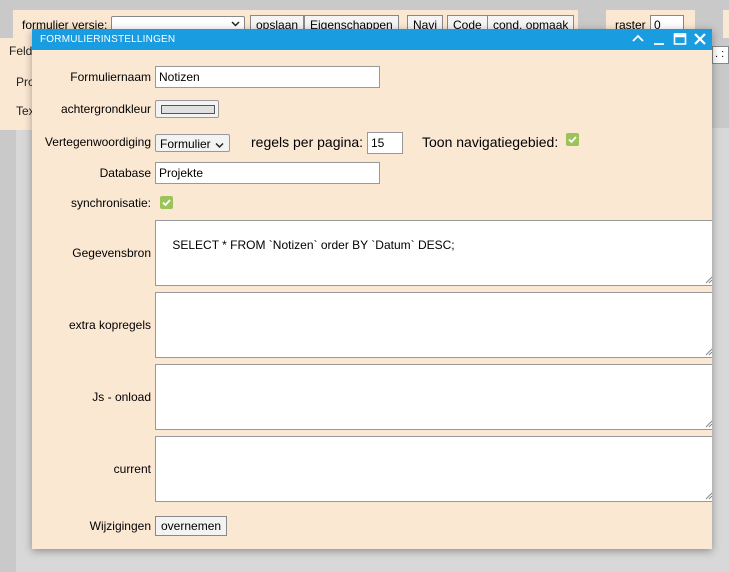 The image size is (729, 572). What do you see at coordinates (132, 469) in the screenshot?
I see `current-label: current` at bounding box center [132, 469].